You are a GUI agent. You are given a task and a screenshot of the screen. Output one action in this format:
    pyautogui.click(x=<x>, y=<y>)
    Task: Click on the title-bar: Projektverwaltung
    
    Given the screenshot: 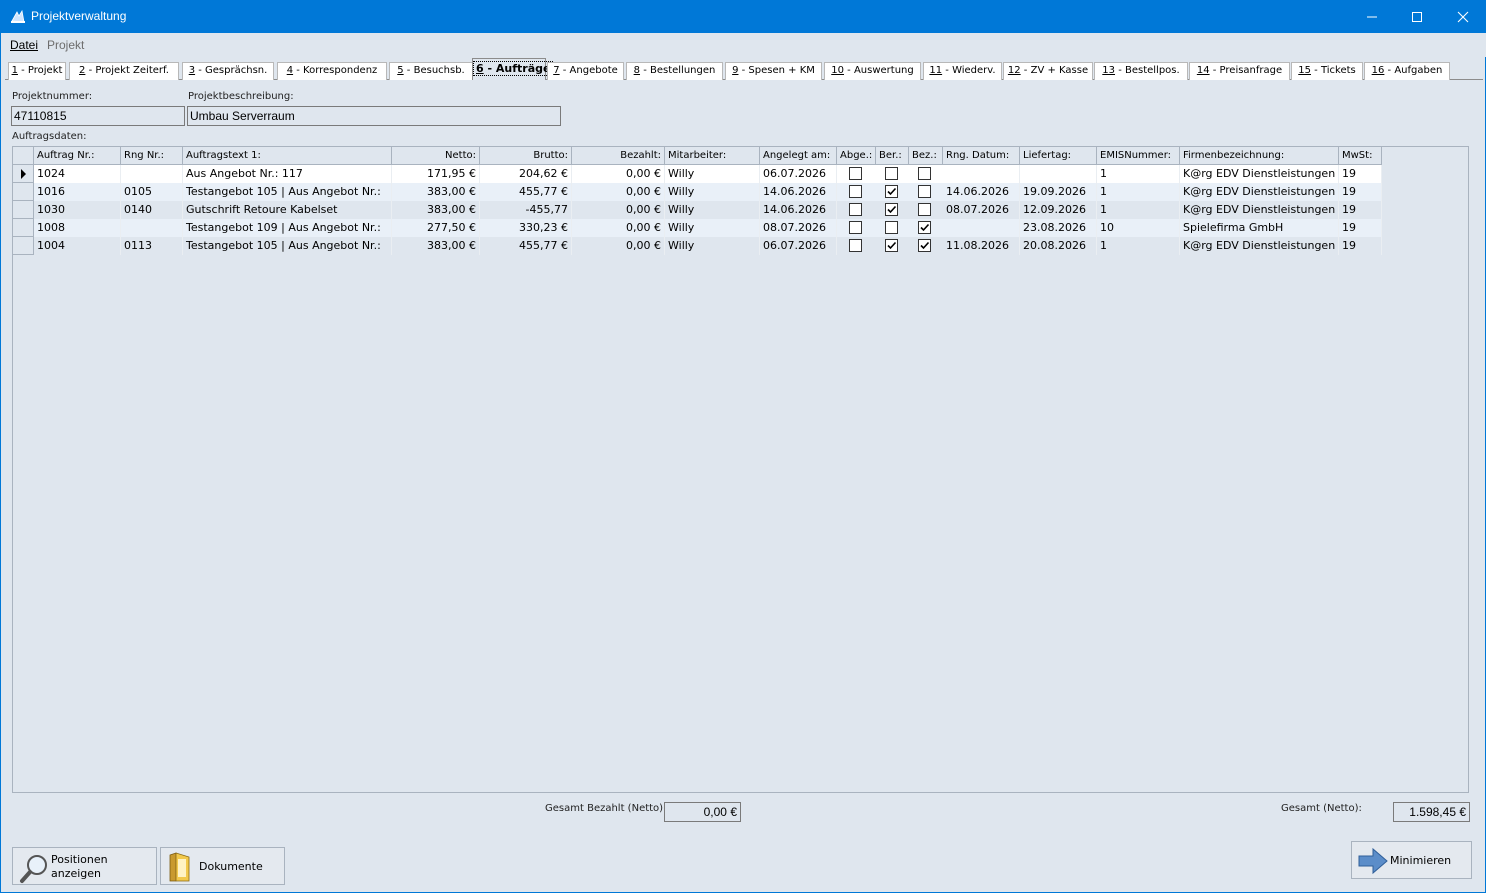 What is the action you would take?
    pyautogui.click(x=743, y=17)
    